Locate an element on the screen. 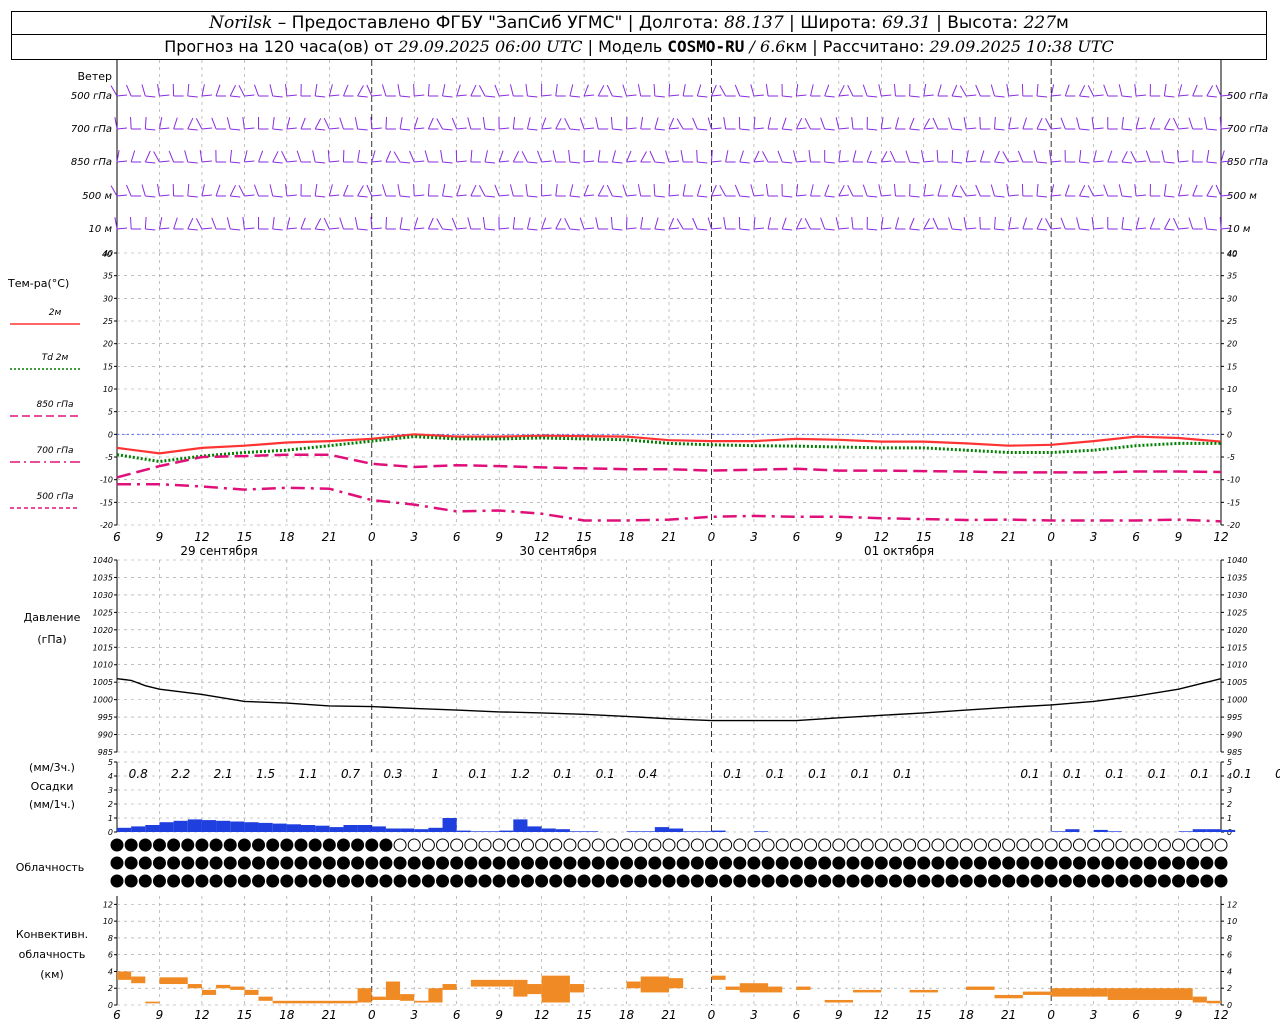  prec-ytick-label-right: 2 is located at coordinates (1229, 804).